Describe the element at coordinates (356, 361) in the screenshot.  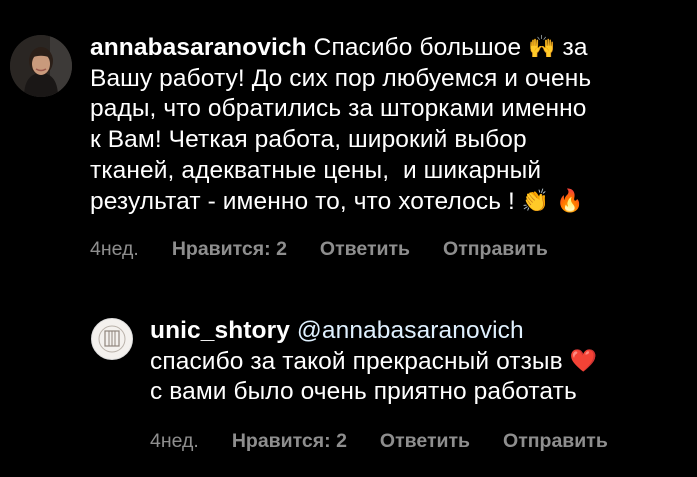
I see `comment-text-part: спасибо за такой прекрасный отзыв` at that location.